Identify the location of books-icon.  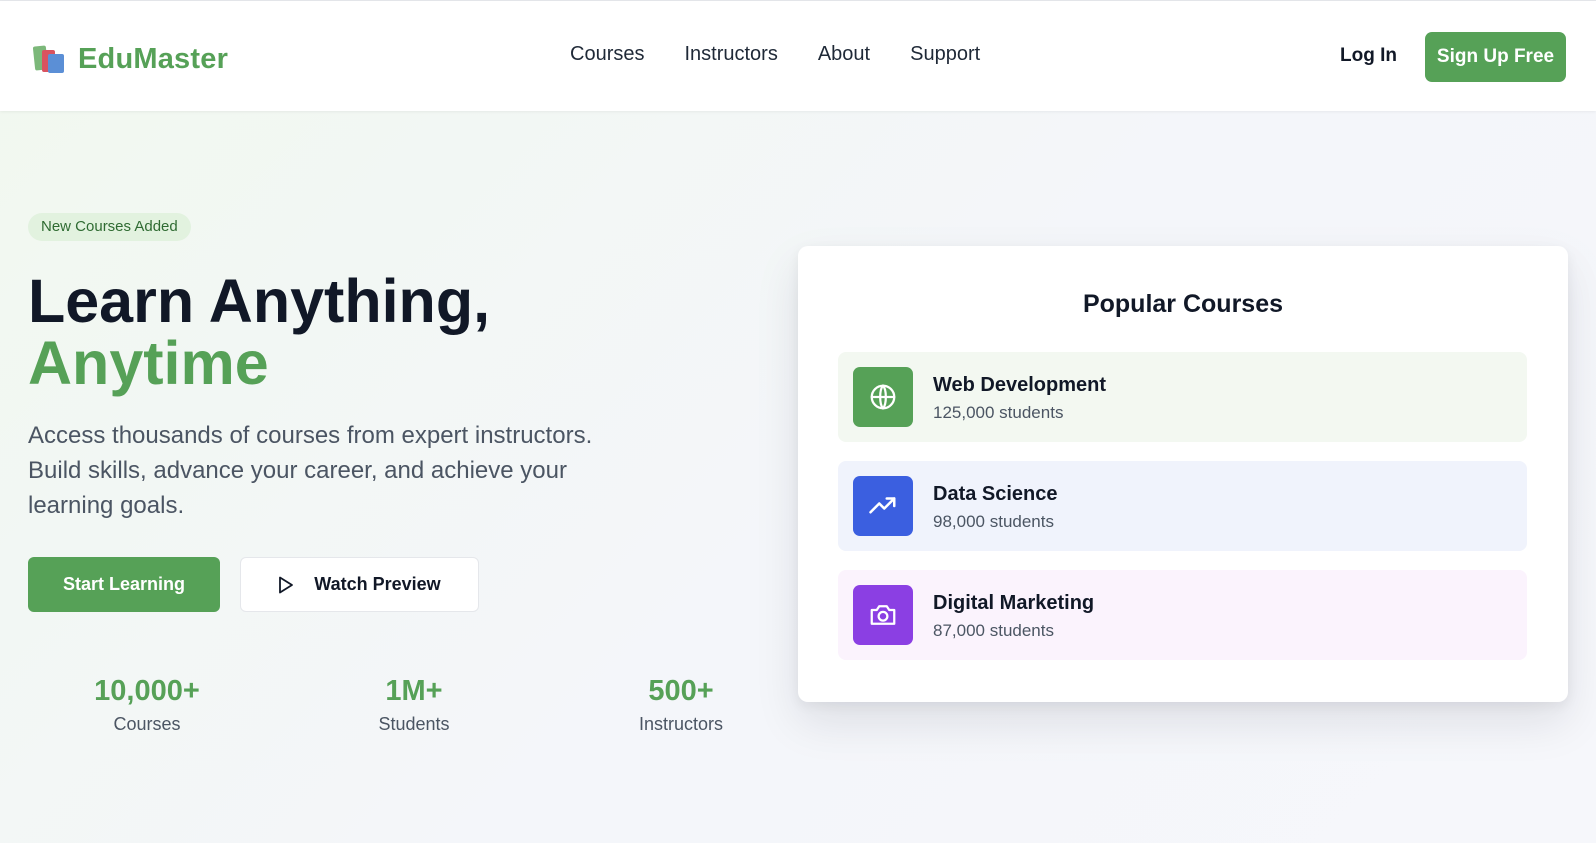
(49, 59).